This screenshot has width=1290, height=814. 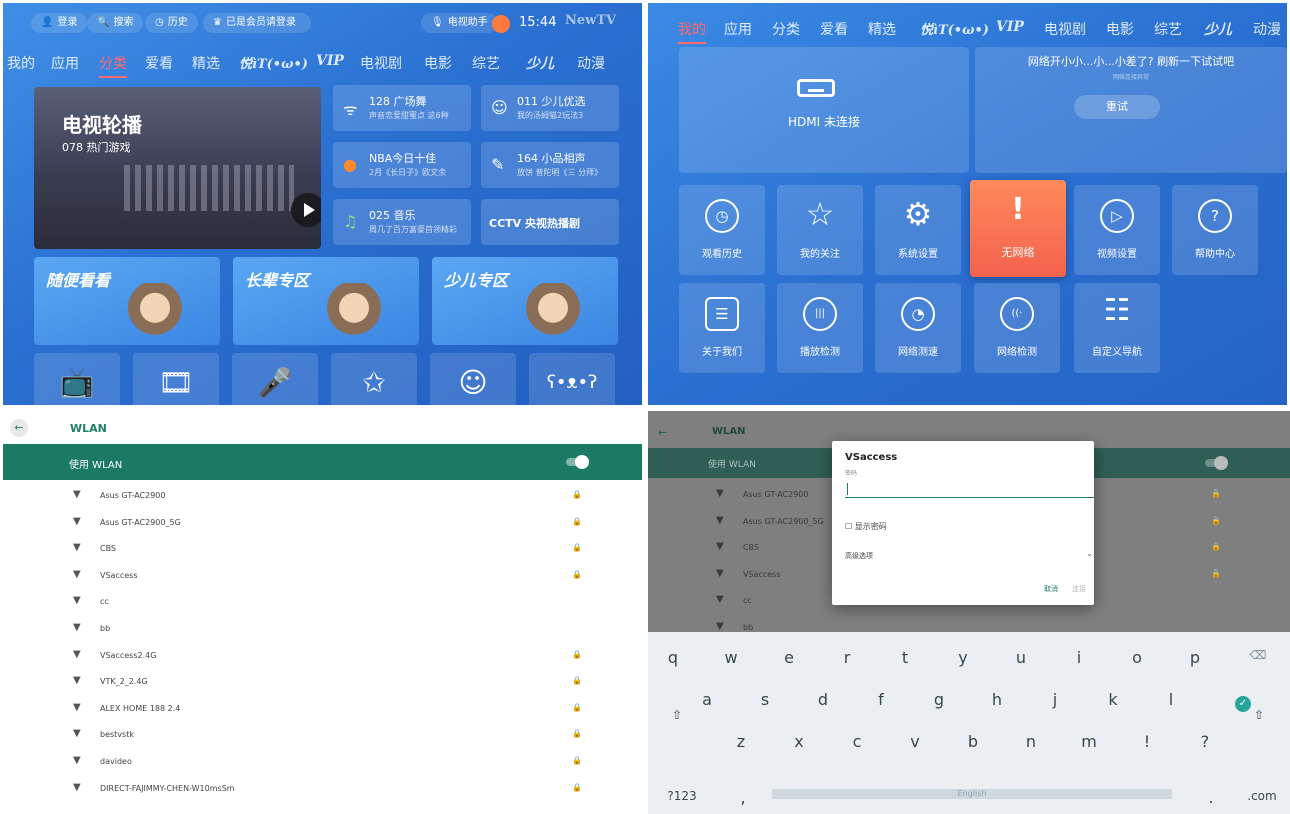 I want to click on key-t: t, so click(x=905, y=658).